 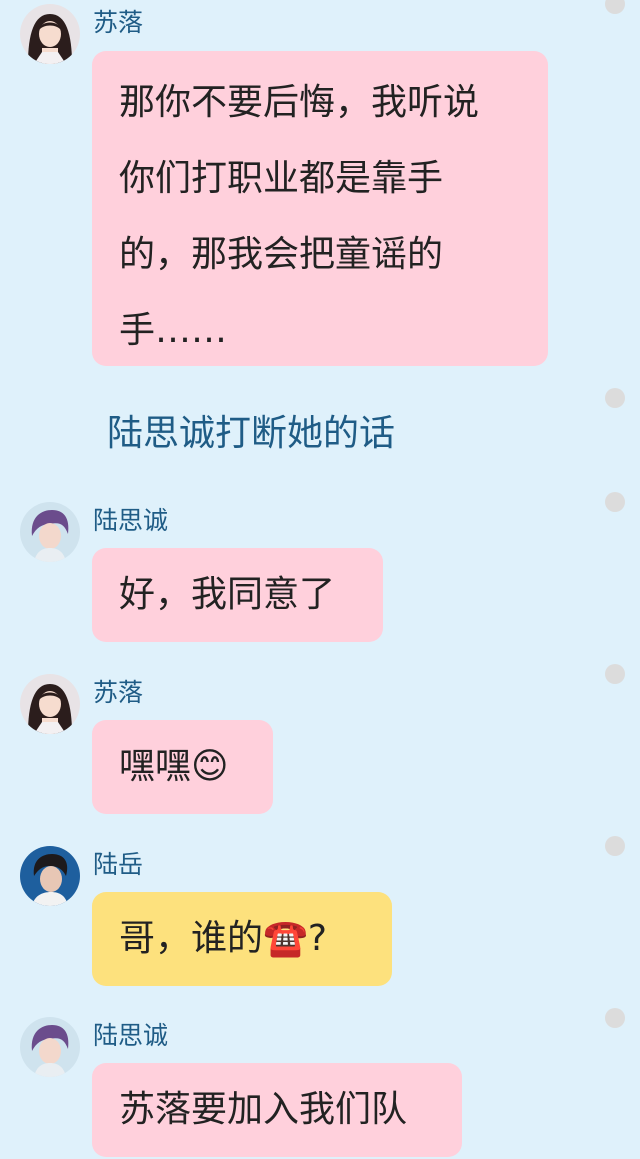 What do you see at coordinates (251, 433) in the screenshot?
I see `narration-text: 陆思诚打断她的话` at bounding box center [251, 433].